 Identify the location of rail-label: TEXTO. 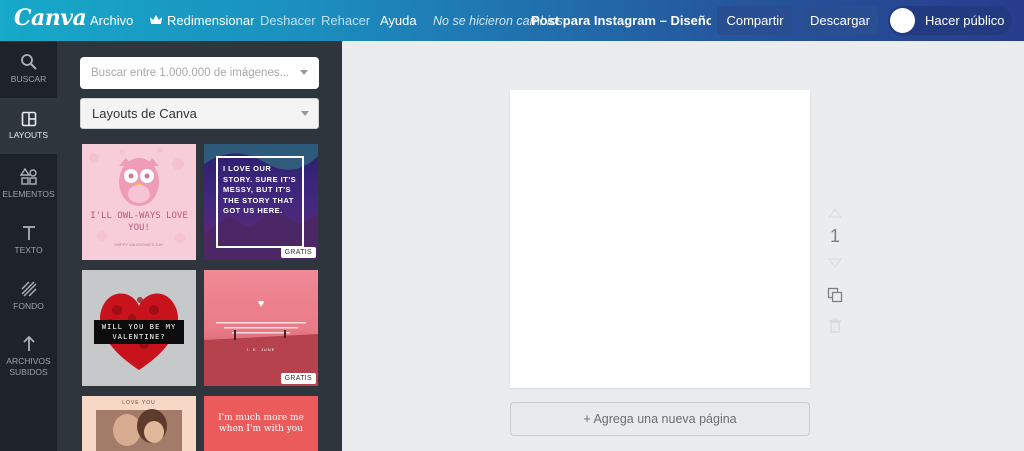
(28, 250).